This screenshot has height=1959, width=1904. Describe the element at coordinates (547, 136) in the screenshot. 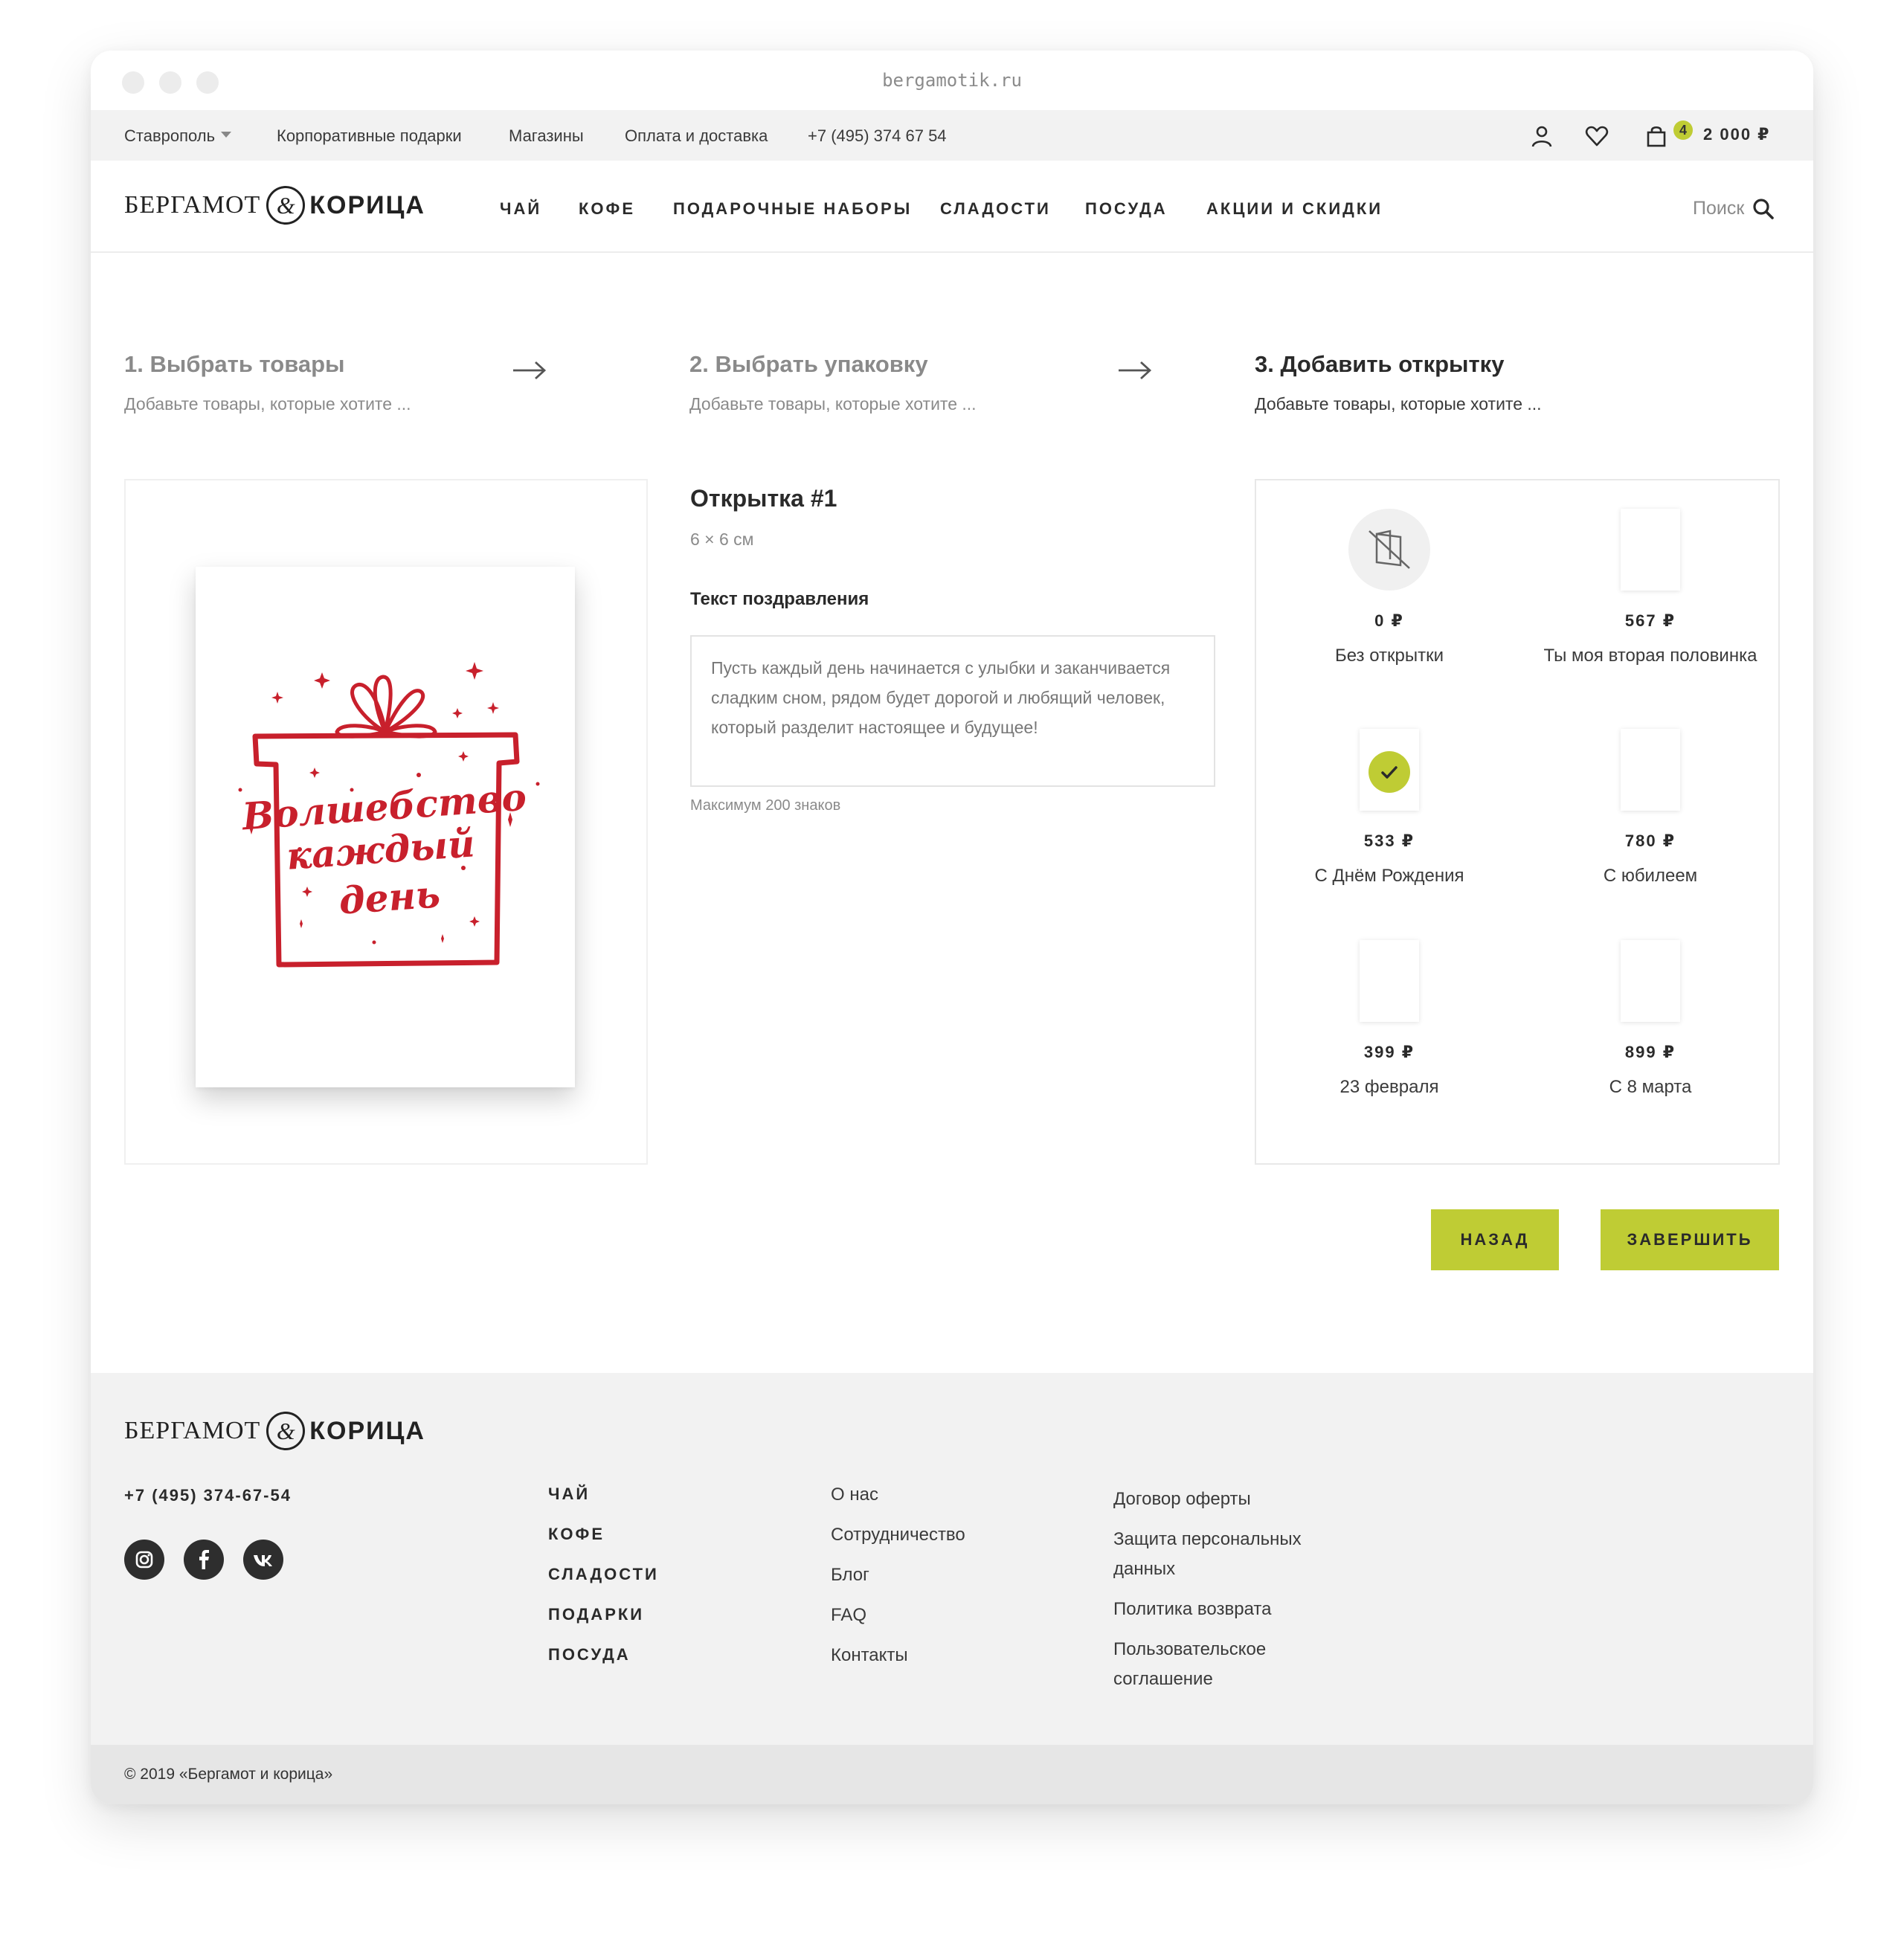

I see `top-link-shops: Магазины` at that location.